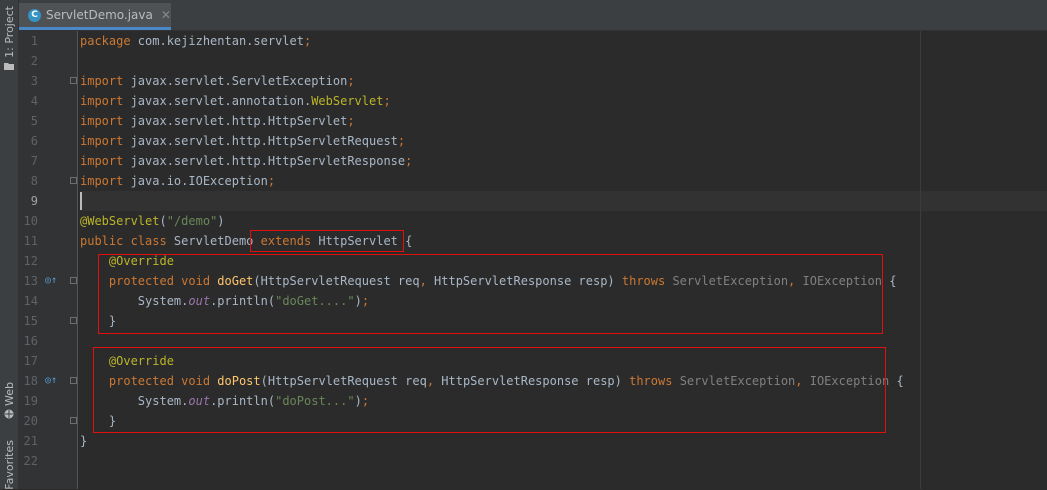 The width and height of the screenshot is (1047, 490). What do you see at coordinates (221, 221) in the screenshot?
I see `code-token: )` at bounding box center [221, 221].